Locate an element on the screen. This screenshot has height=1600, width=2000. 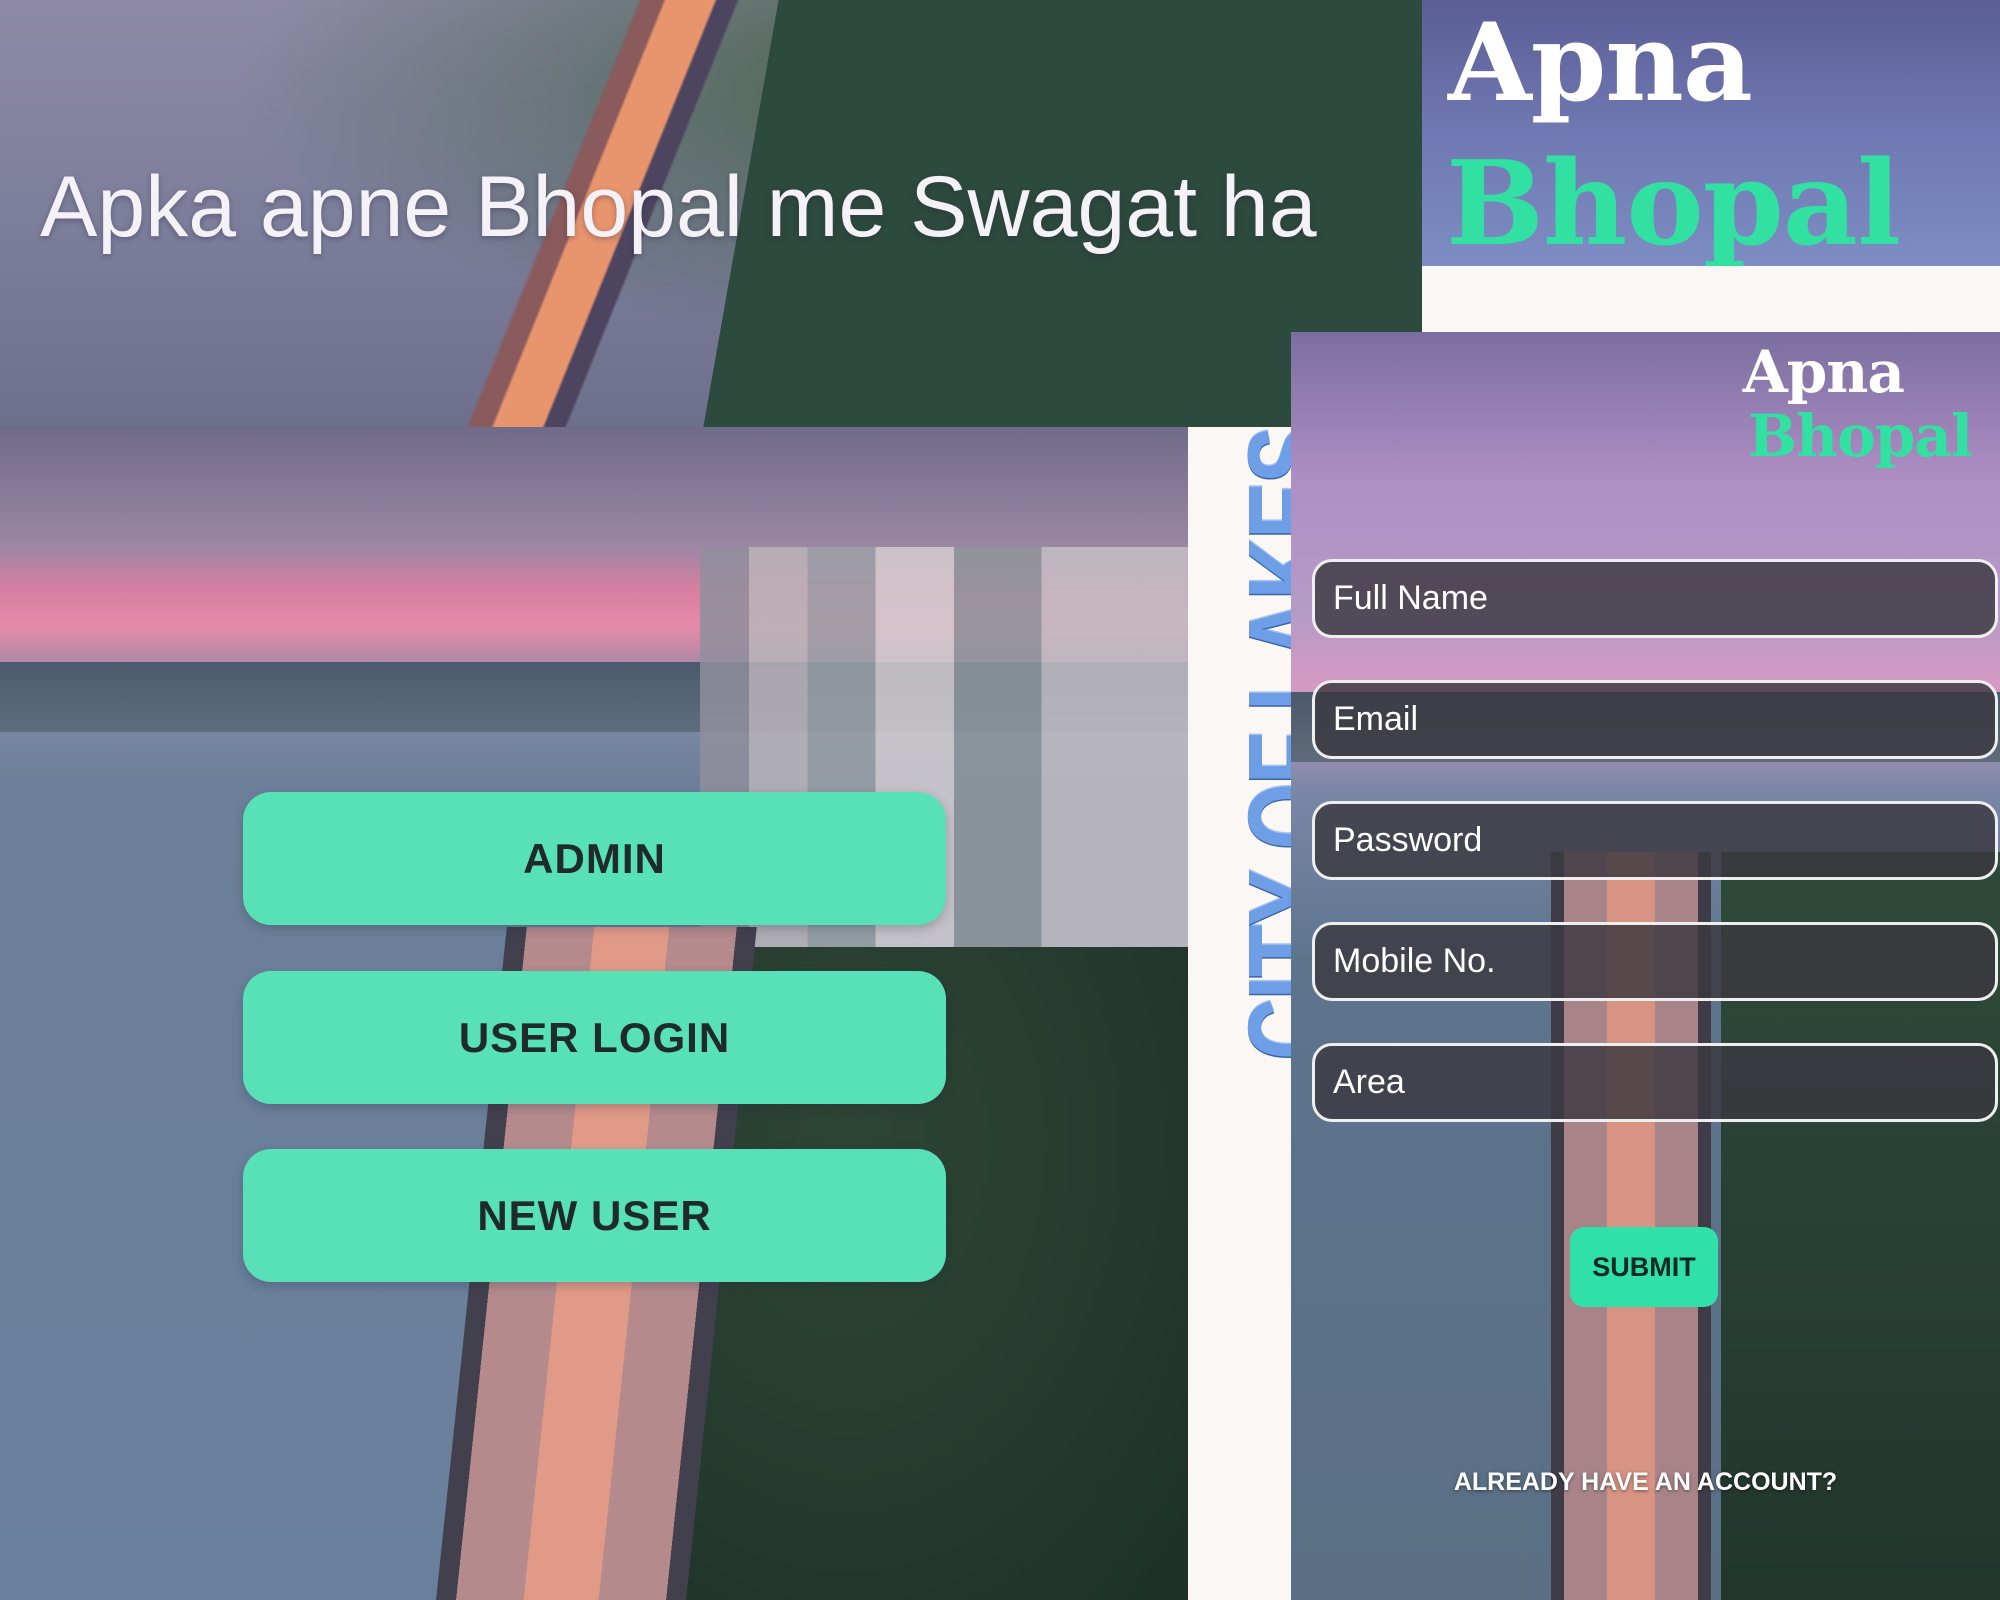
password-field is located at coordinates (1655, 840).